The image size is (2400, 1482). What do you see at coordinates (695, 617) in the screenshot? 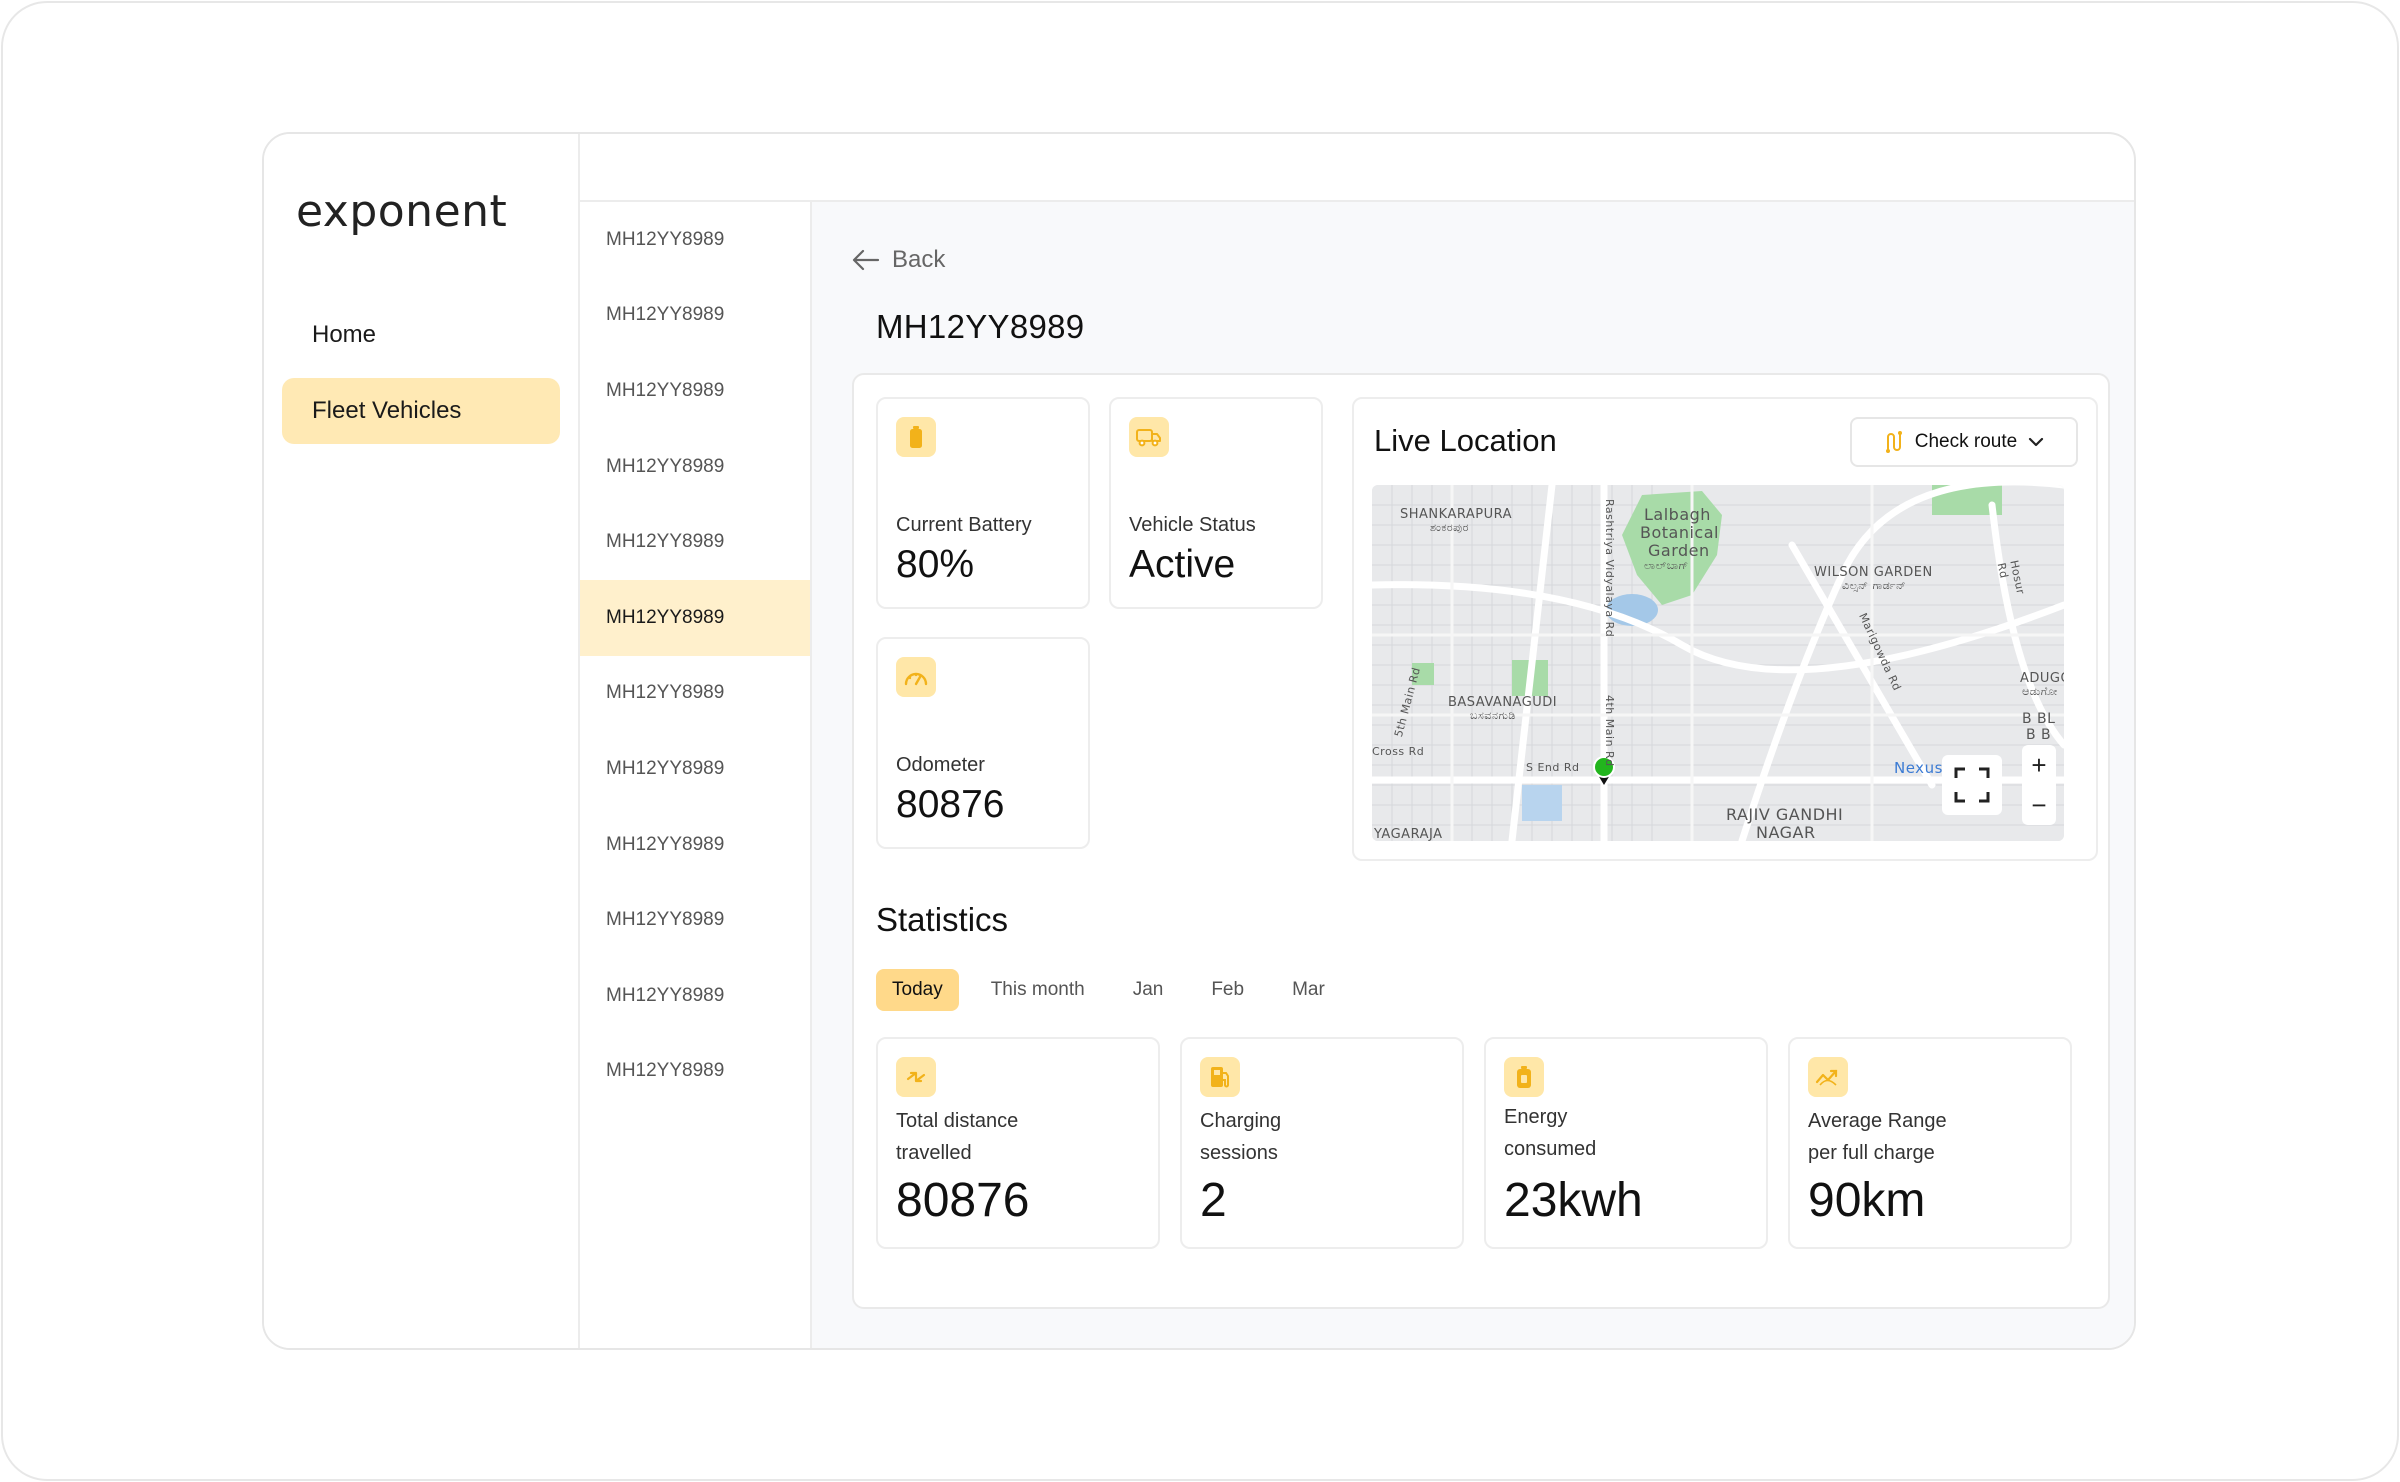
I see `vehicle-list-item-selected: MH12YY8989` at bounding box center [695, 617].